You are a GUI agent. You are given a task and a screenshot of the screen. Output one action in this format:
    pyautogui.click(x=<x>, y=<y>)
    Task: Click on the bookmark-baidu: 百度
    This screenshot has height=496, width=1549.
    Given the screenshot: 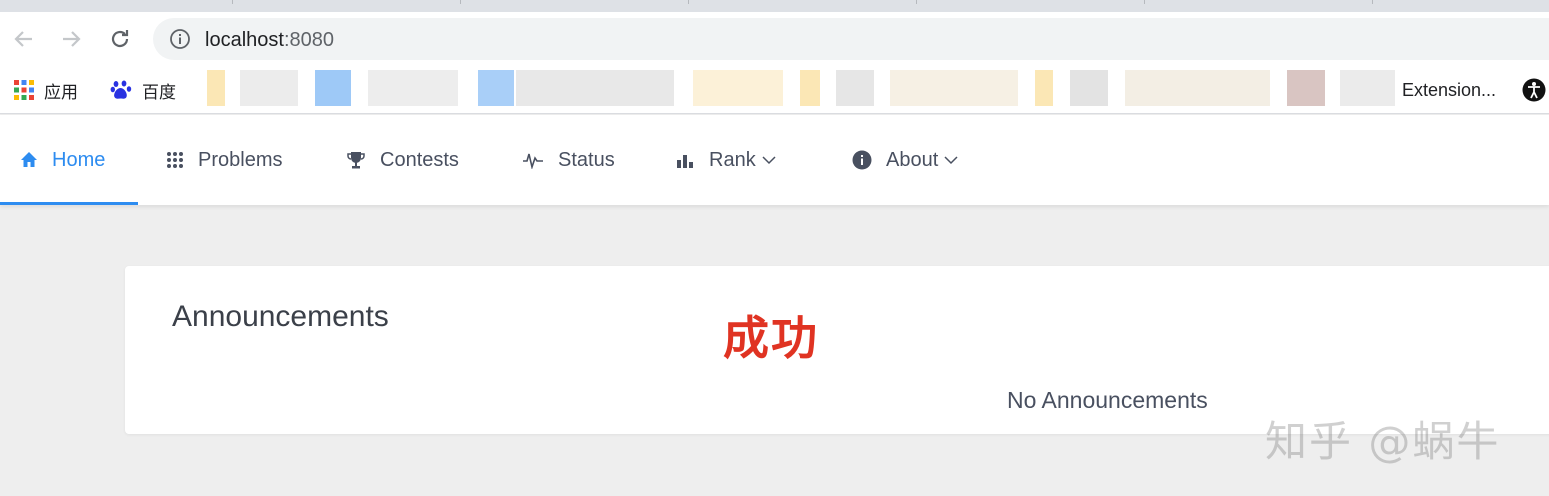 What is the action you would take?
    pyautogui.click(x=143, y=90)
    